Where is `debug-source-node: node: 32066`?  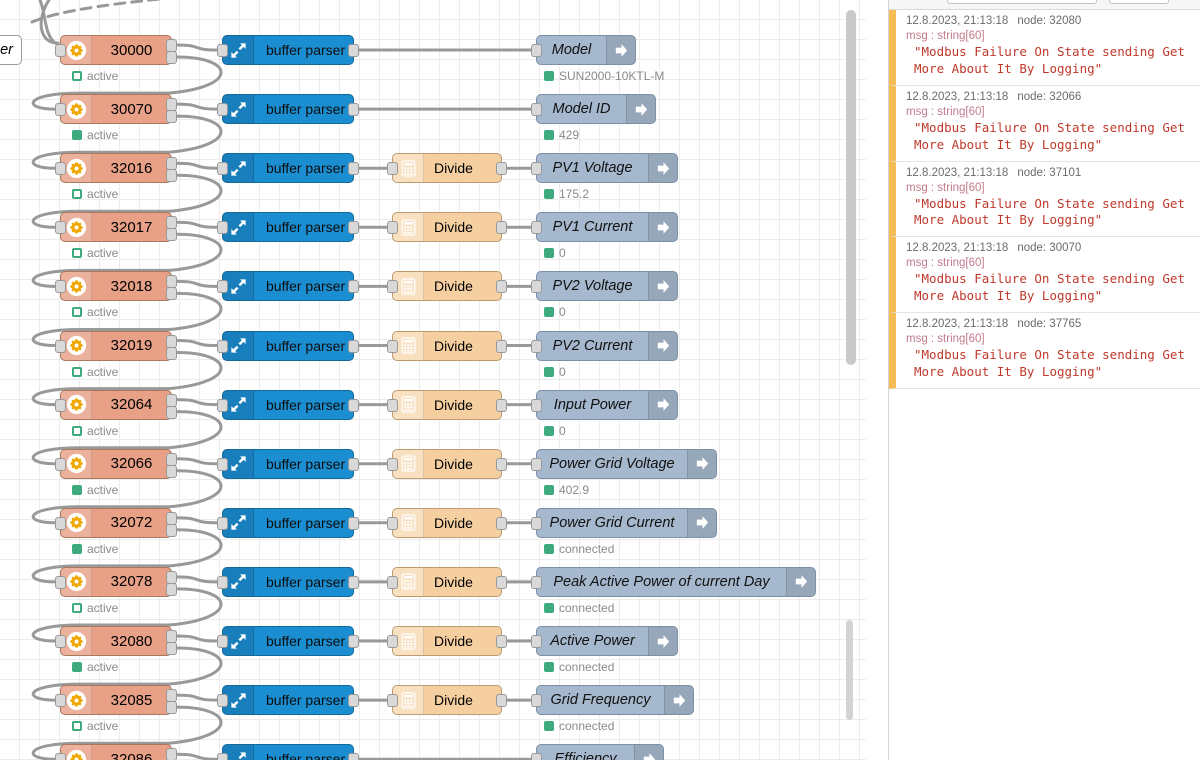 debug-source-node: node: 32066 is located at coordinates (1049, 97).